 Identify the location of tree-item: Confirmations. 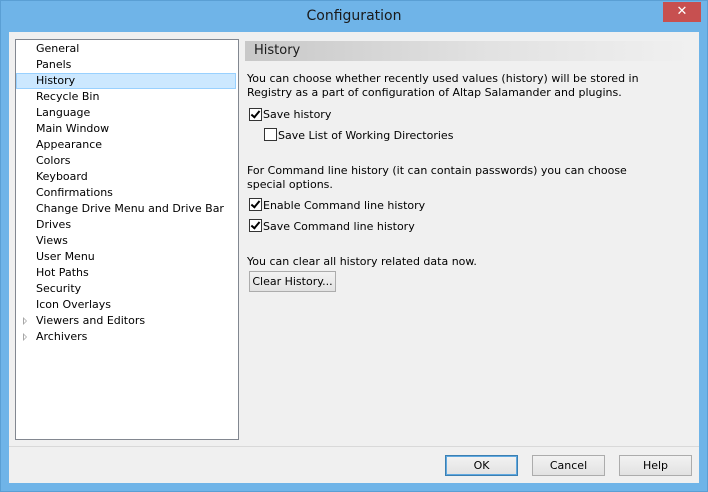
(127, 193).